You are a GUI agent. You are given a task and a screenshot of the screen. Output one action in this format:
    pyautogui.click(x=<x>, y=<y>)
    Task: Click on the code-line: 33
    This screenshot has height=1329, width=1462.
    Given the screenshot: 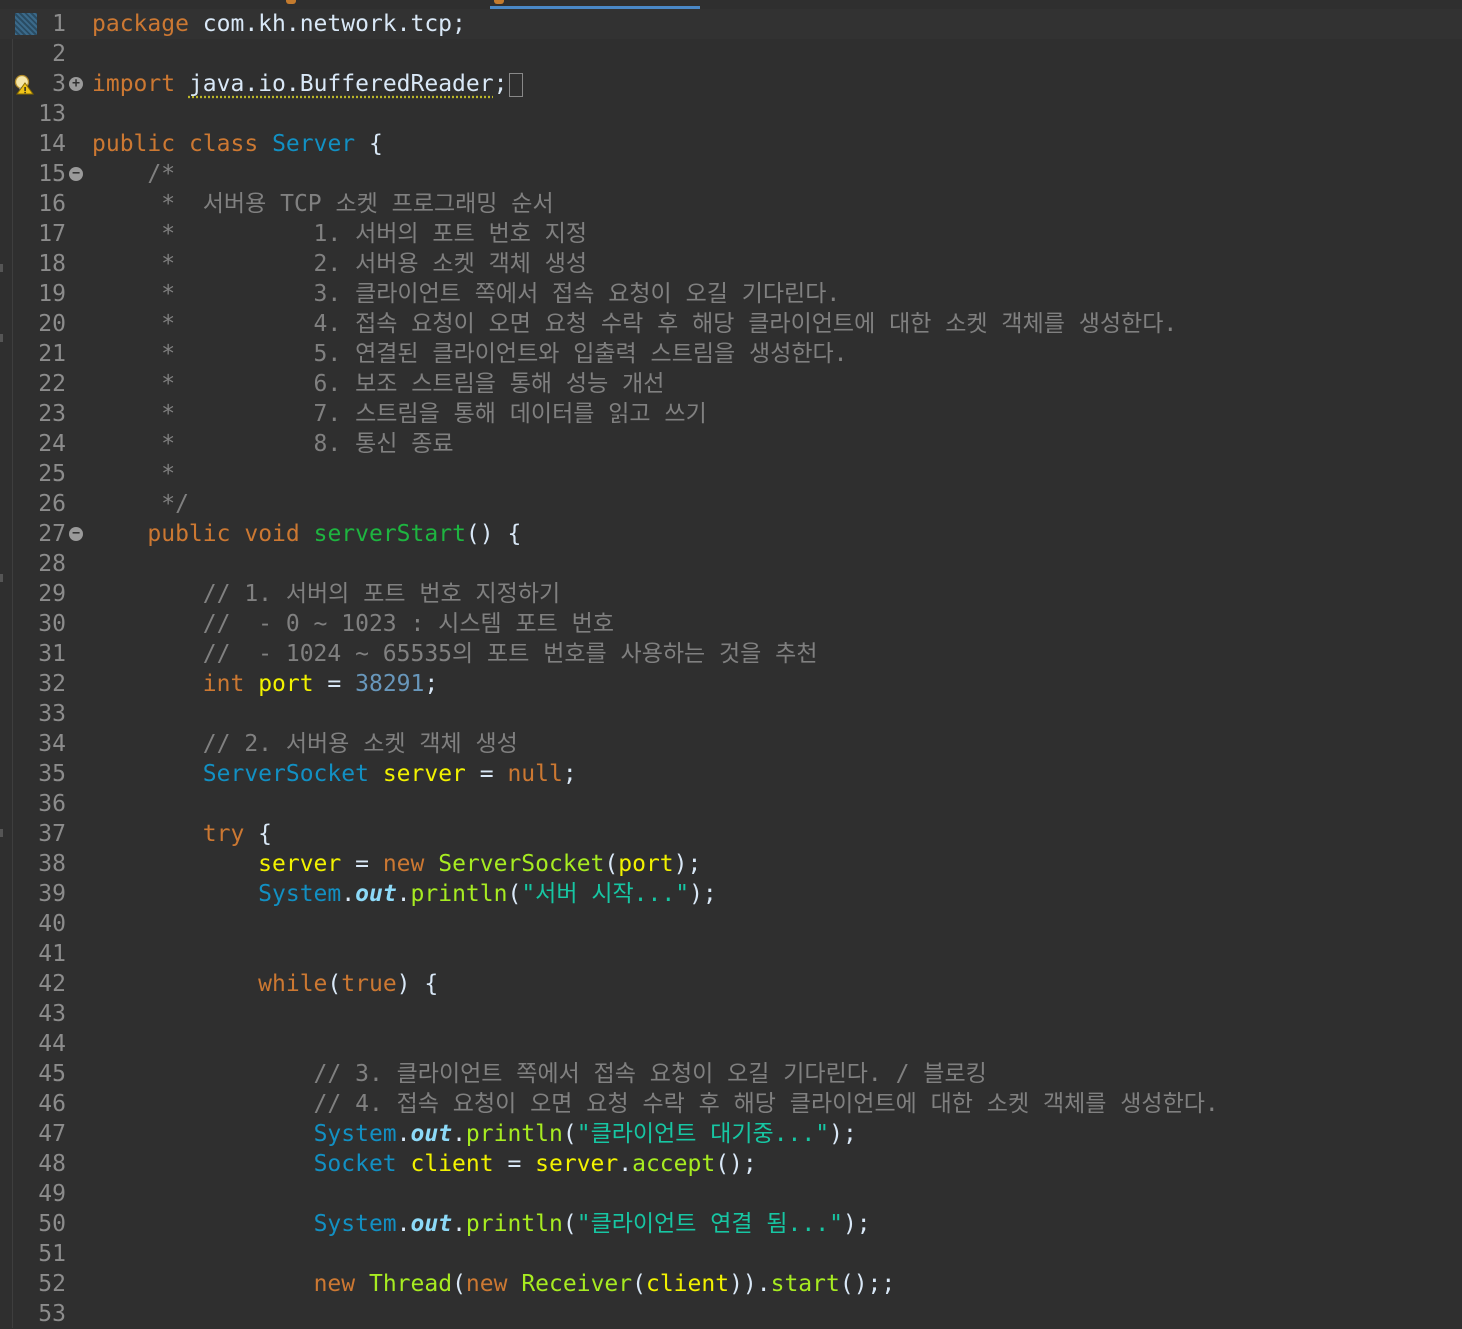 What is the action you would take?
    pyautogui.click(x=731, y=714)
    